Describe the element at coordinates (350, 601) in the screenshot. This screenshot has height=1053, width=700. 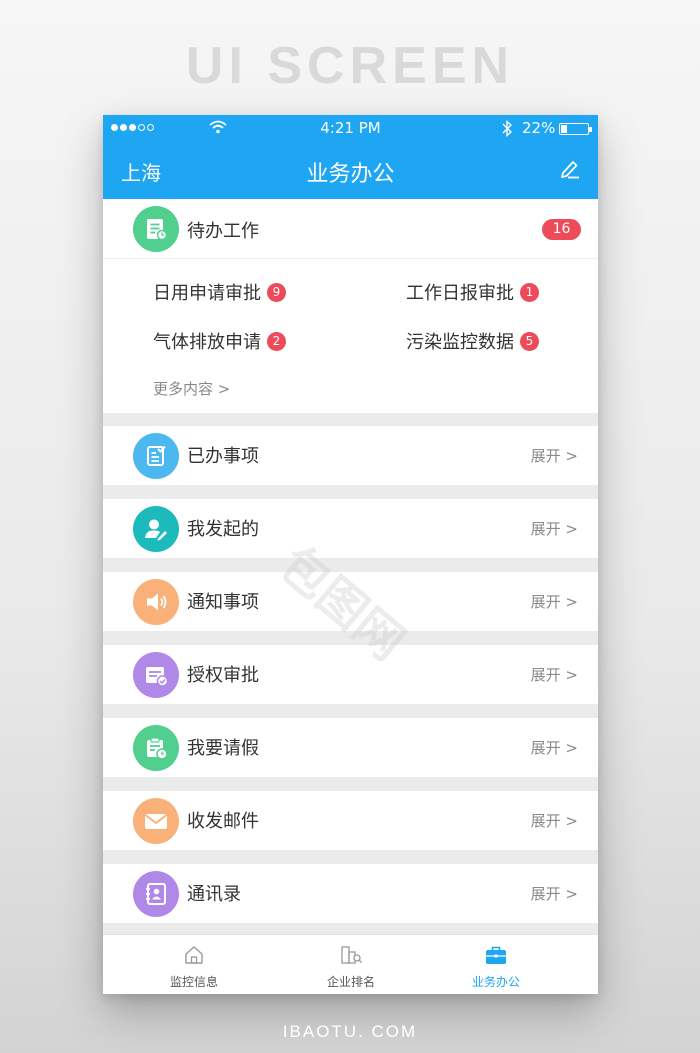
I see `list-item-notices: 通知事项 展开 >` at that location.